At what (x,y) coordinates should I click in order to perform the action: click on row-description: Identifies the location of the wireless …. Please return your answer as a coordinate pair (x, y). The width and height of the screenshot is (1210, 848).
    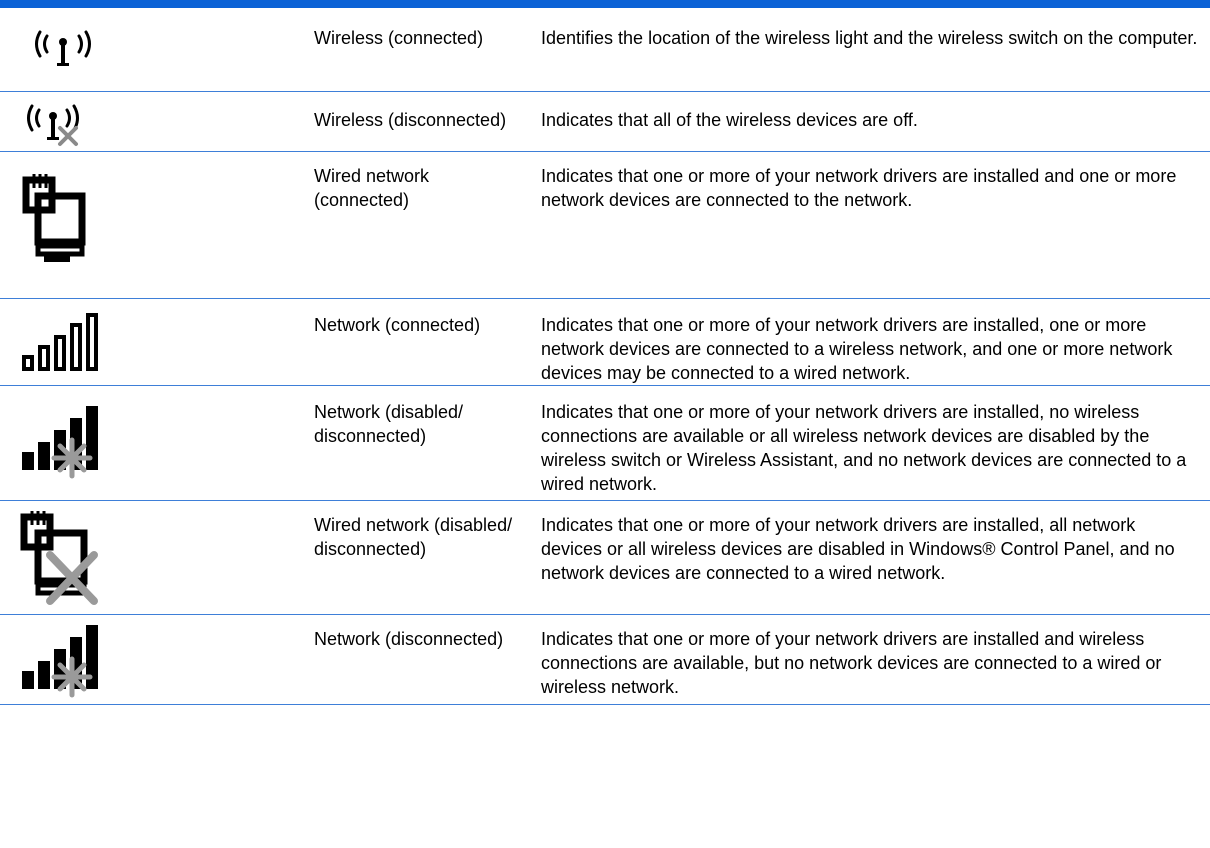
    Looking at the image, I should click on (869, 38).